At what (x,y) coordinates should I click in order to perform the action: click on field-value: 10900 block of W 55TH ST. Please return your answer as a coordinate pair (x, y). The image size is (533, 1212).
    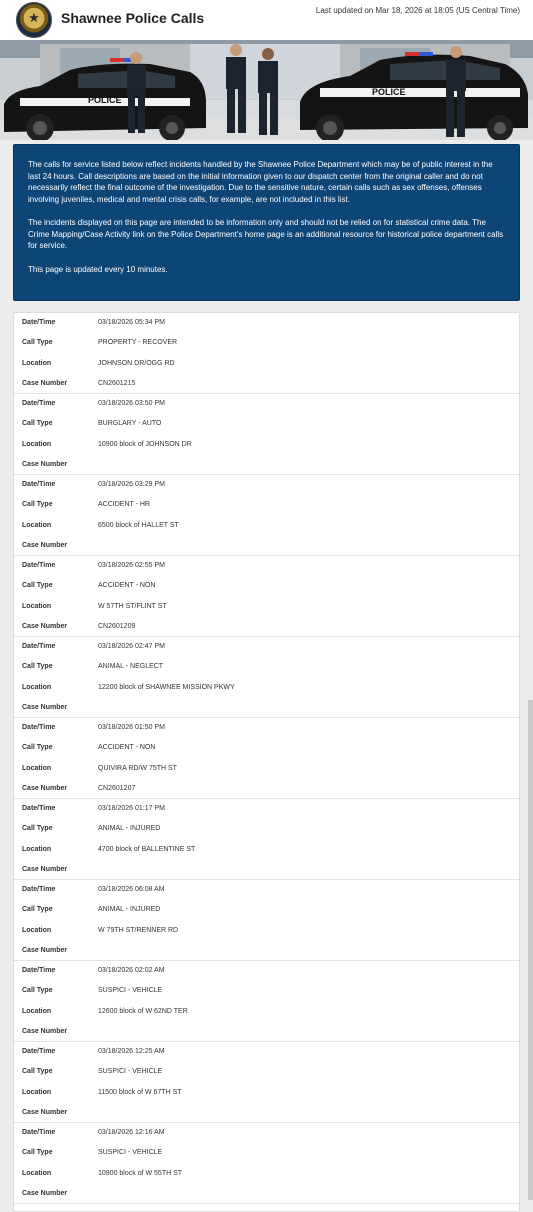
    Looking at the image, I should click on (140, 1173).